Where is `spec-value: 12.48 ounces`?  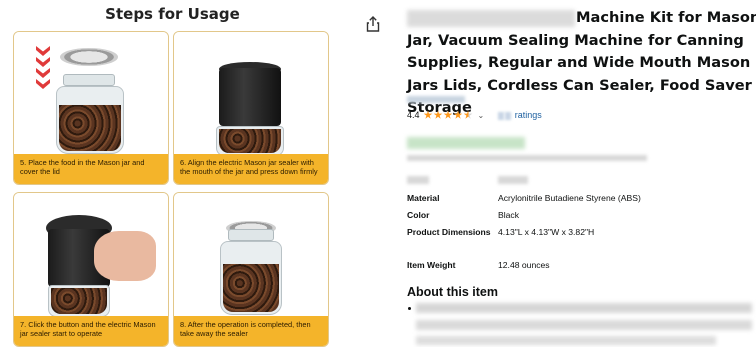 spec-value: 12.48 ounces is located at coordinates (524, 265).